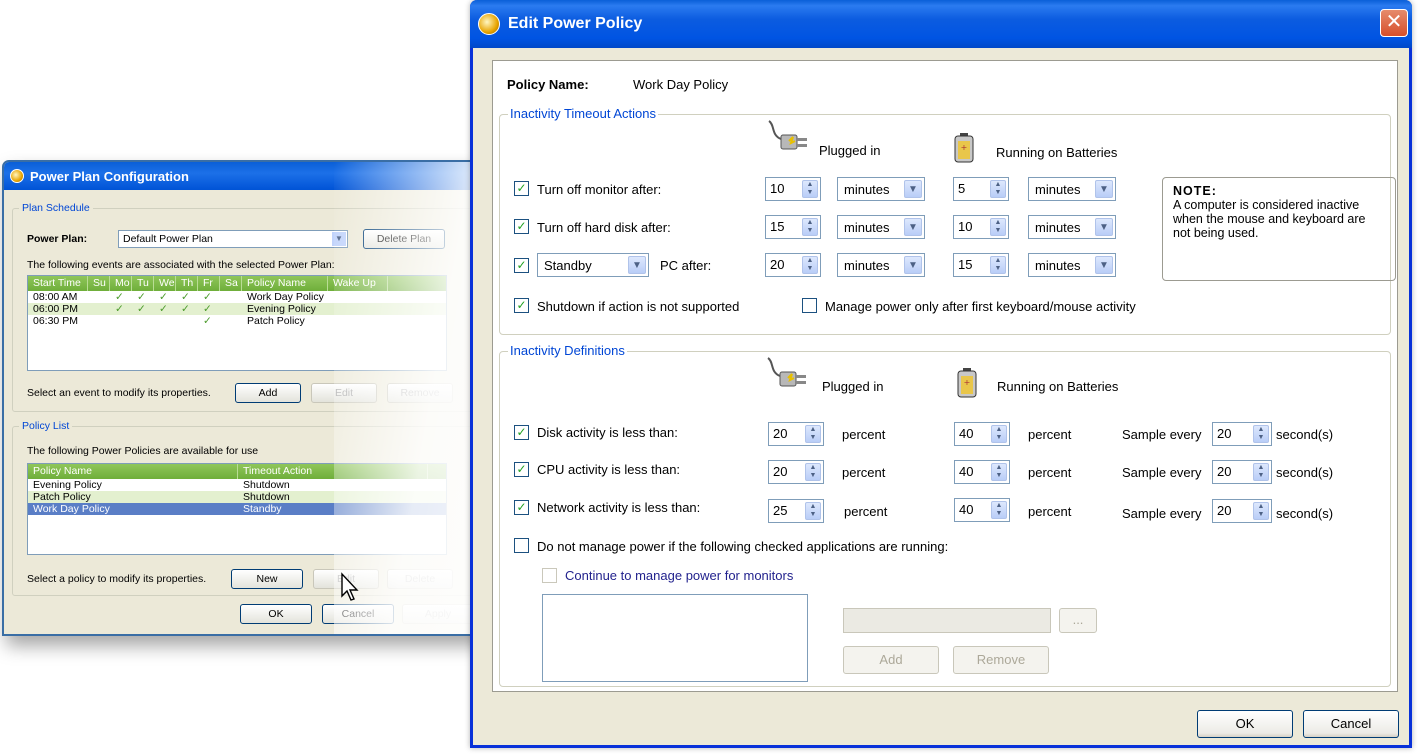 The image size is (1420, 755). What do you see at coordinates (237, 297) in the screenshot?
I see `table-row: 08:00 AM ✓ ✓ ✓ ✓ ✓ Work Day Policy` at bounding box center [237, 297].